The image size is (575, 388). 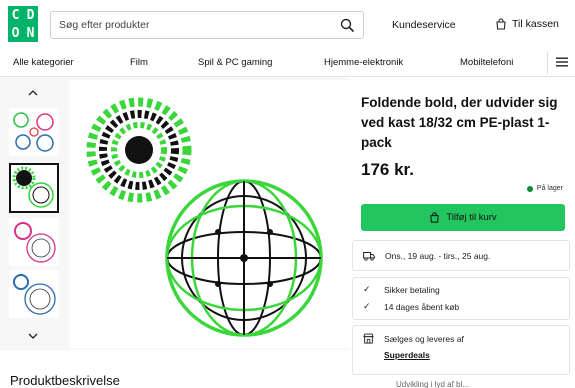 What do you see at coordinates (486, 62) in the screenshot?
I see `nav-item-mobile: Mobiltelefoni` at bounding box center [486, 62].